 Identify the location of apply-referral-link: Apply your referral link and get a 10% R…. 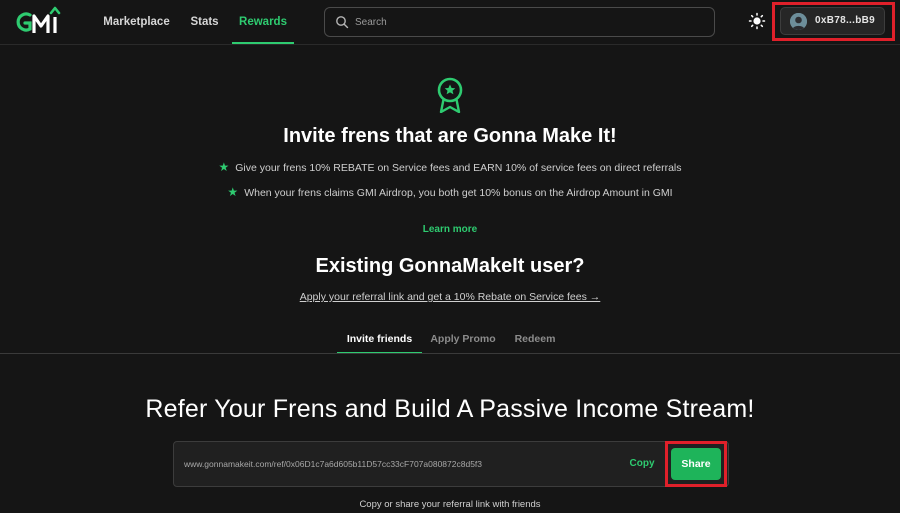
(450, 297).